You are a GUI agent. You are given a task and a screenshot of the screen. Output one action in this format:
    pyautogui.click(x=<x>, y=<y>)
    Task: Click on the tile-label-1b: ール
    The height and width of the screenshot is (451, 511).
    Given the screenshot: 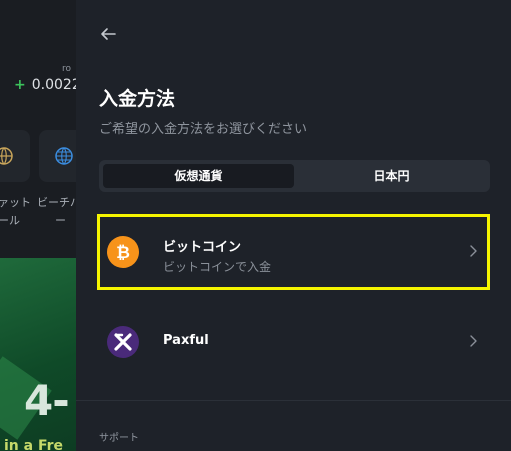 What is the action you would take?
    pyautogui.click(x=10, y=220)
    